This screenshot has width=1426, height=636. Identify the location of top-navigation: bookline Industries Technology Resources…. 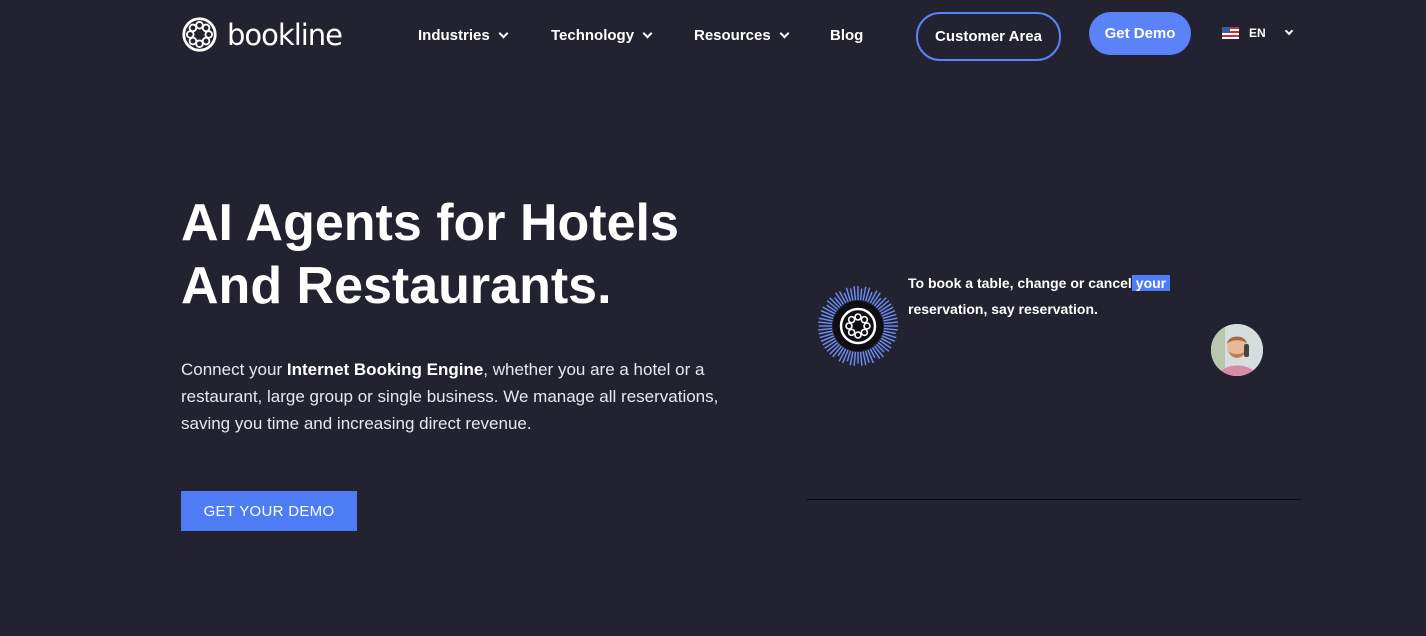
(713, 38).